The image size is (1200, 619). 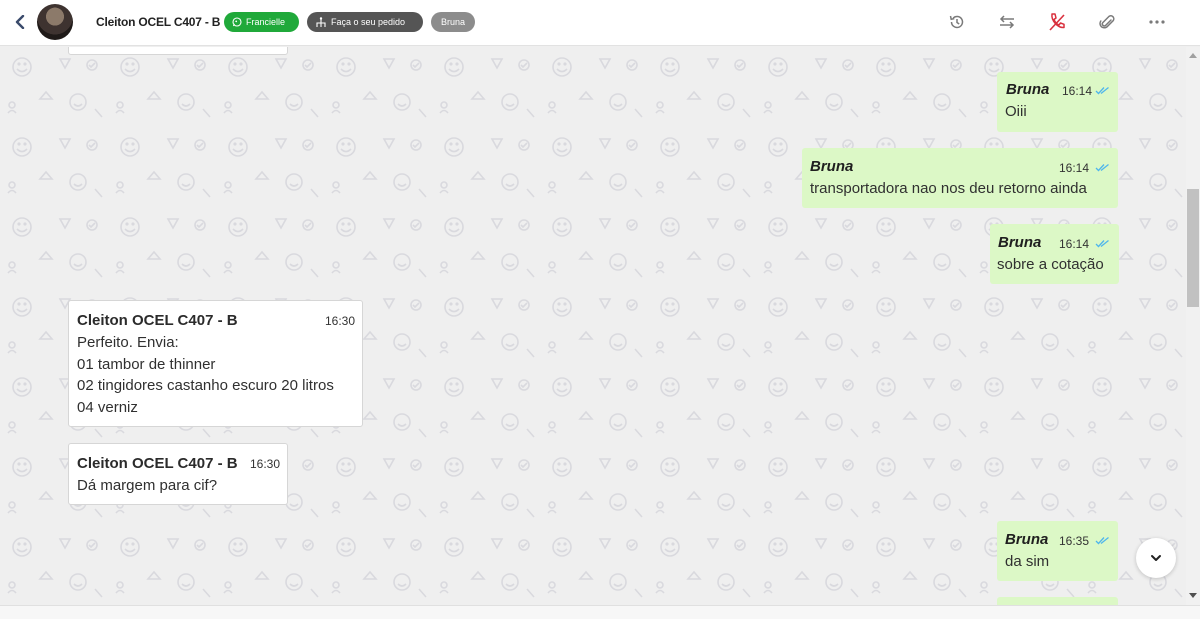 I want to click on contact-name: Cleiton OCEL C407 - B, so click(x=158, y=22).